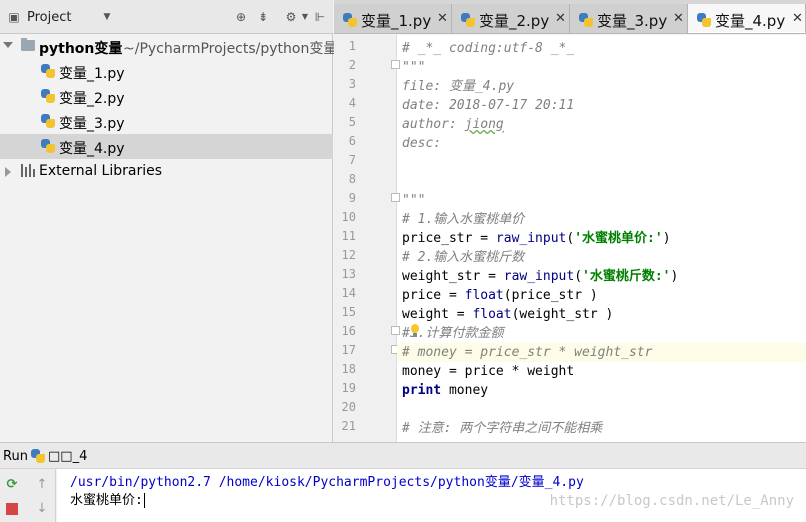  What do you see at coordinates (92, 74) in the screenshot?
I see `file-name: 变量_1.py` at bounding box center [92, 74].